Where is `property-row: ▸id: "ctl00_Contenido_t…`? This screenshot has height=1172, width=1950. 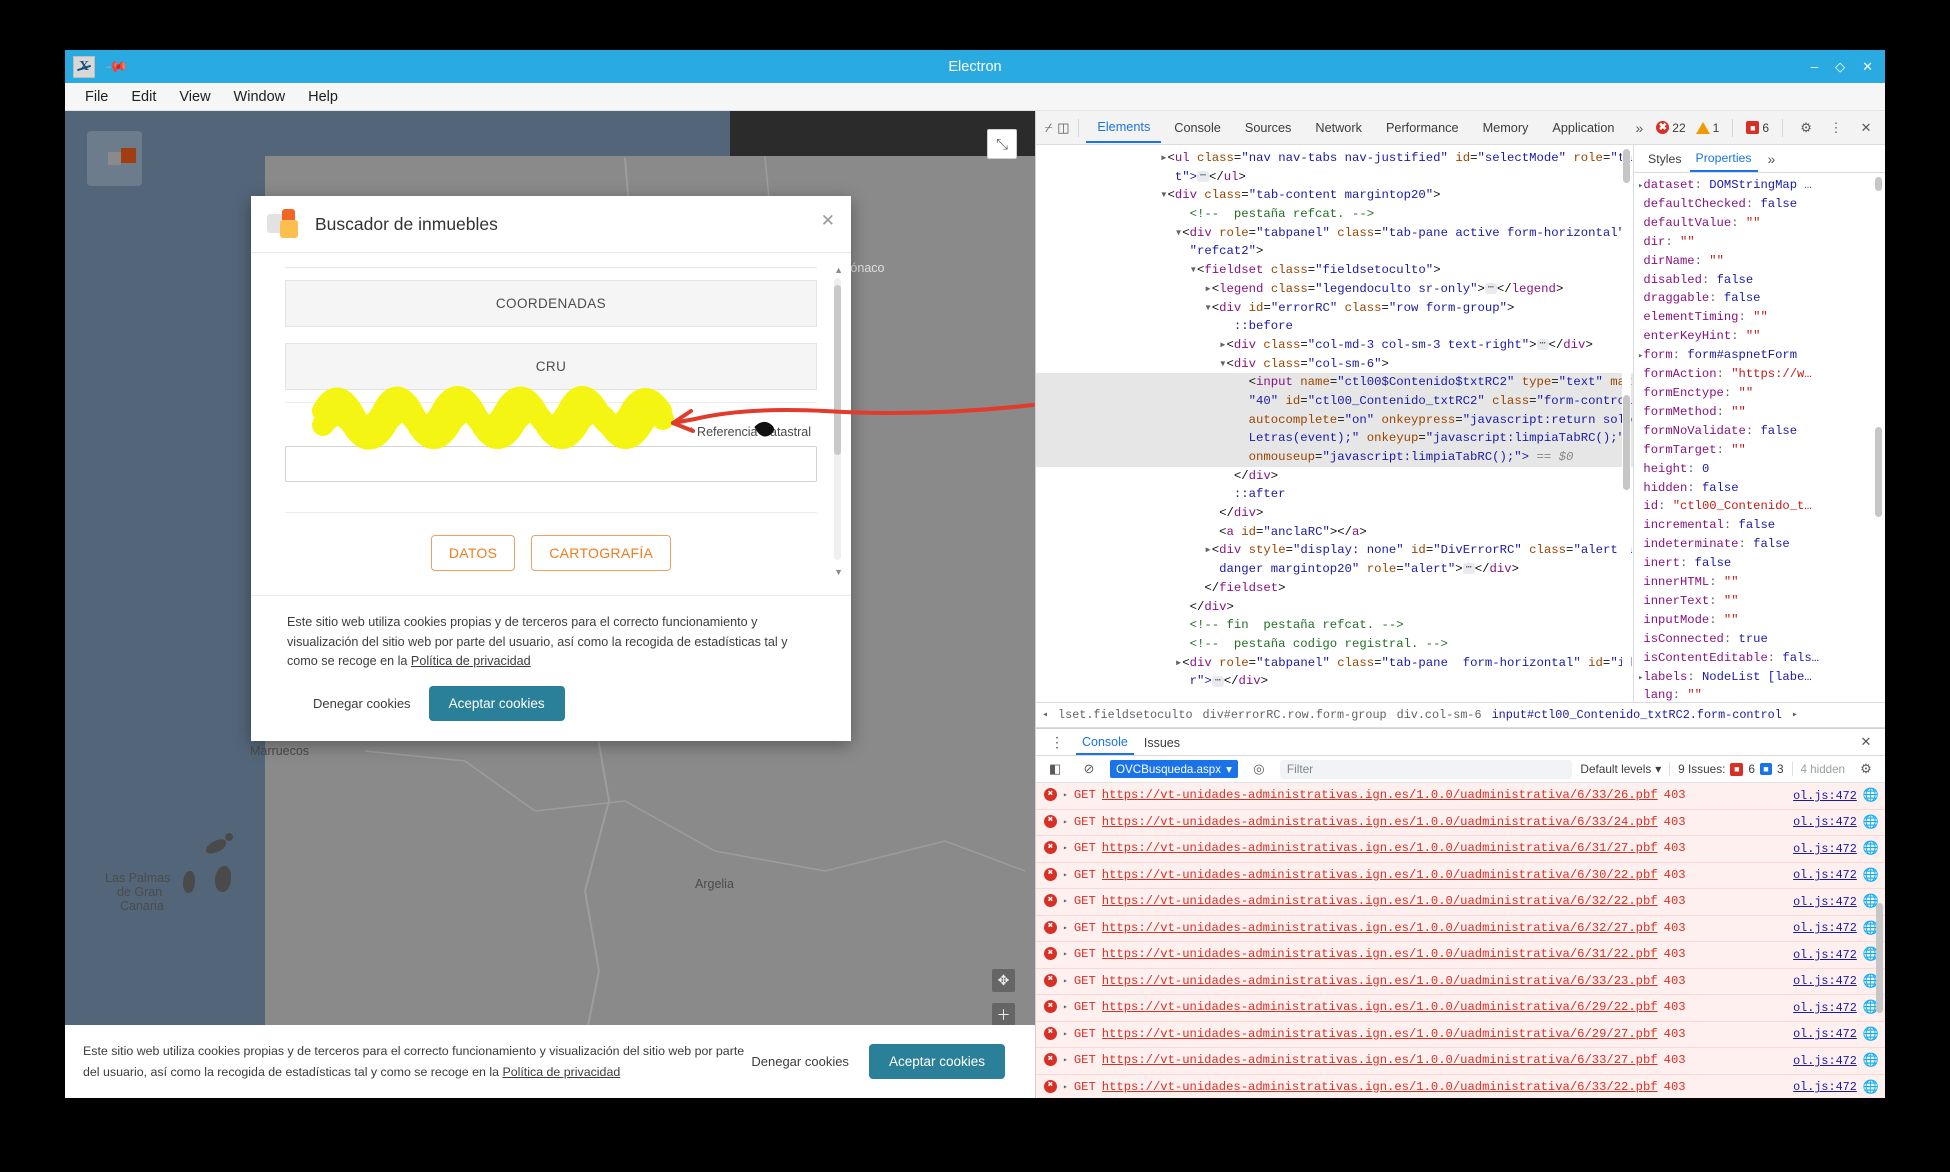
property-row: ▸id: "ctl00_Contenido_t… is located at coordinates (1761, 506).